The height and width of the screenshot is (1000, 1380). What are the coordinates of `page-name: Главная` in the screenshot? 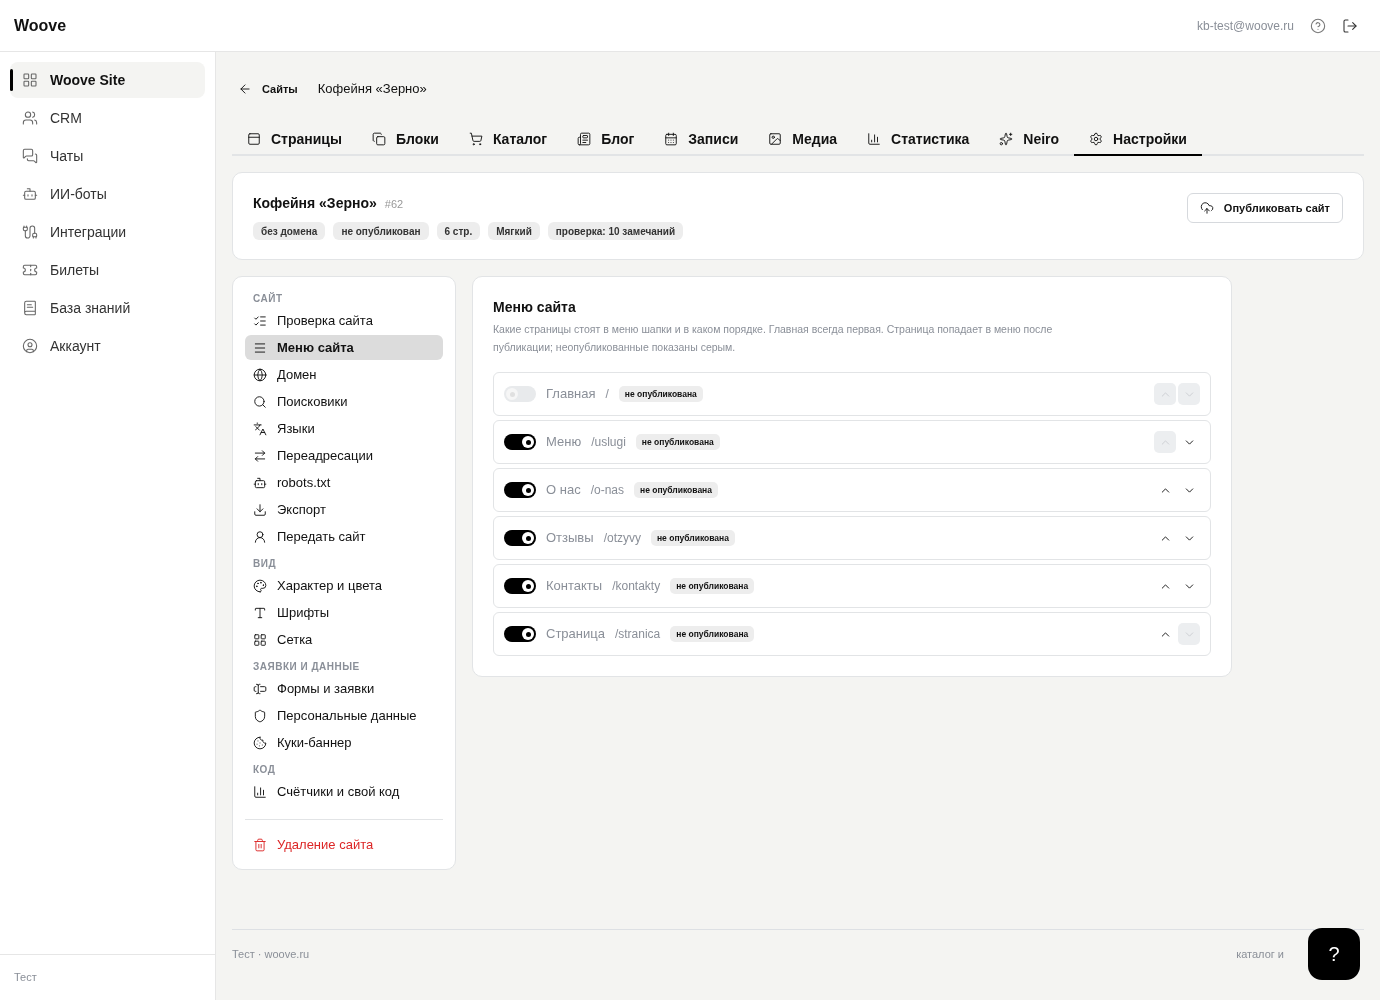 It's located at (571, 394).